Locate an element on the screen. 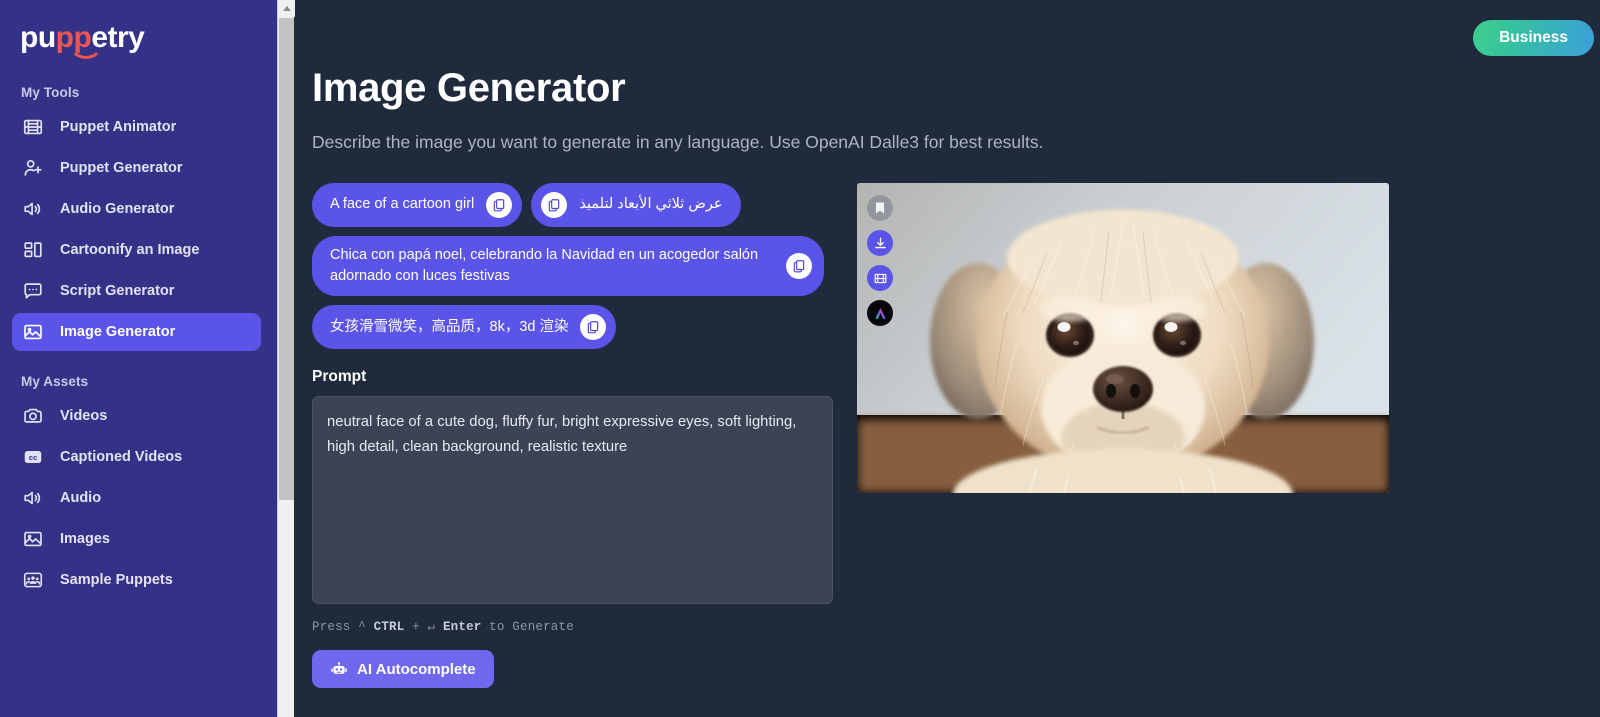 This screenshot has height=717, width=1600. suggestion-chip-row-3: 女孩滑雪微笑，高品质，8k，3d 渲染 is located at coordinates (577, 327).